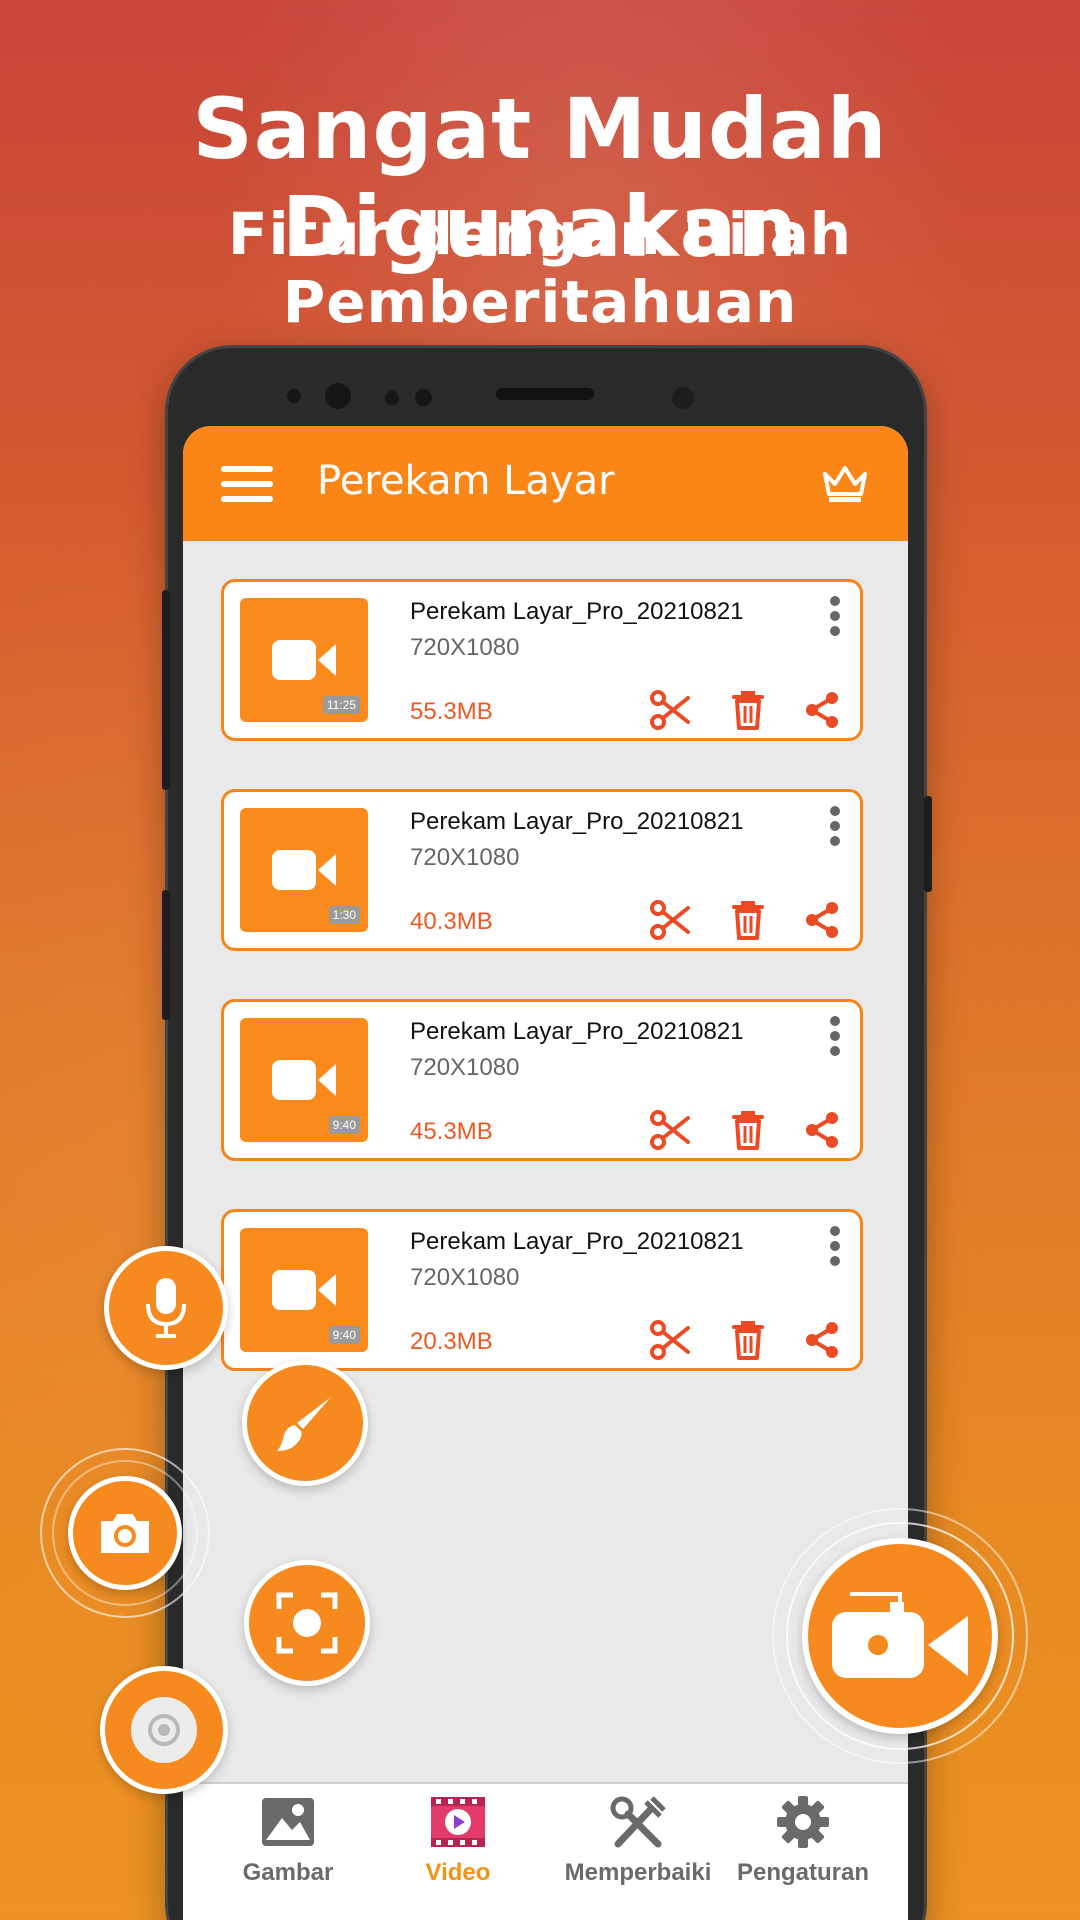 The image size is (1080, 1920). Describe the element at coordinates (540, 268) in the screenshot. I see `promo-subline: Fitur dengan Bilah Pemberitahuan` at that location.